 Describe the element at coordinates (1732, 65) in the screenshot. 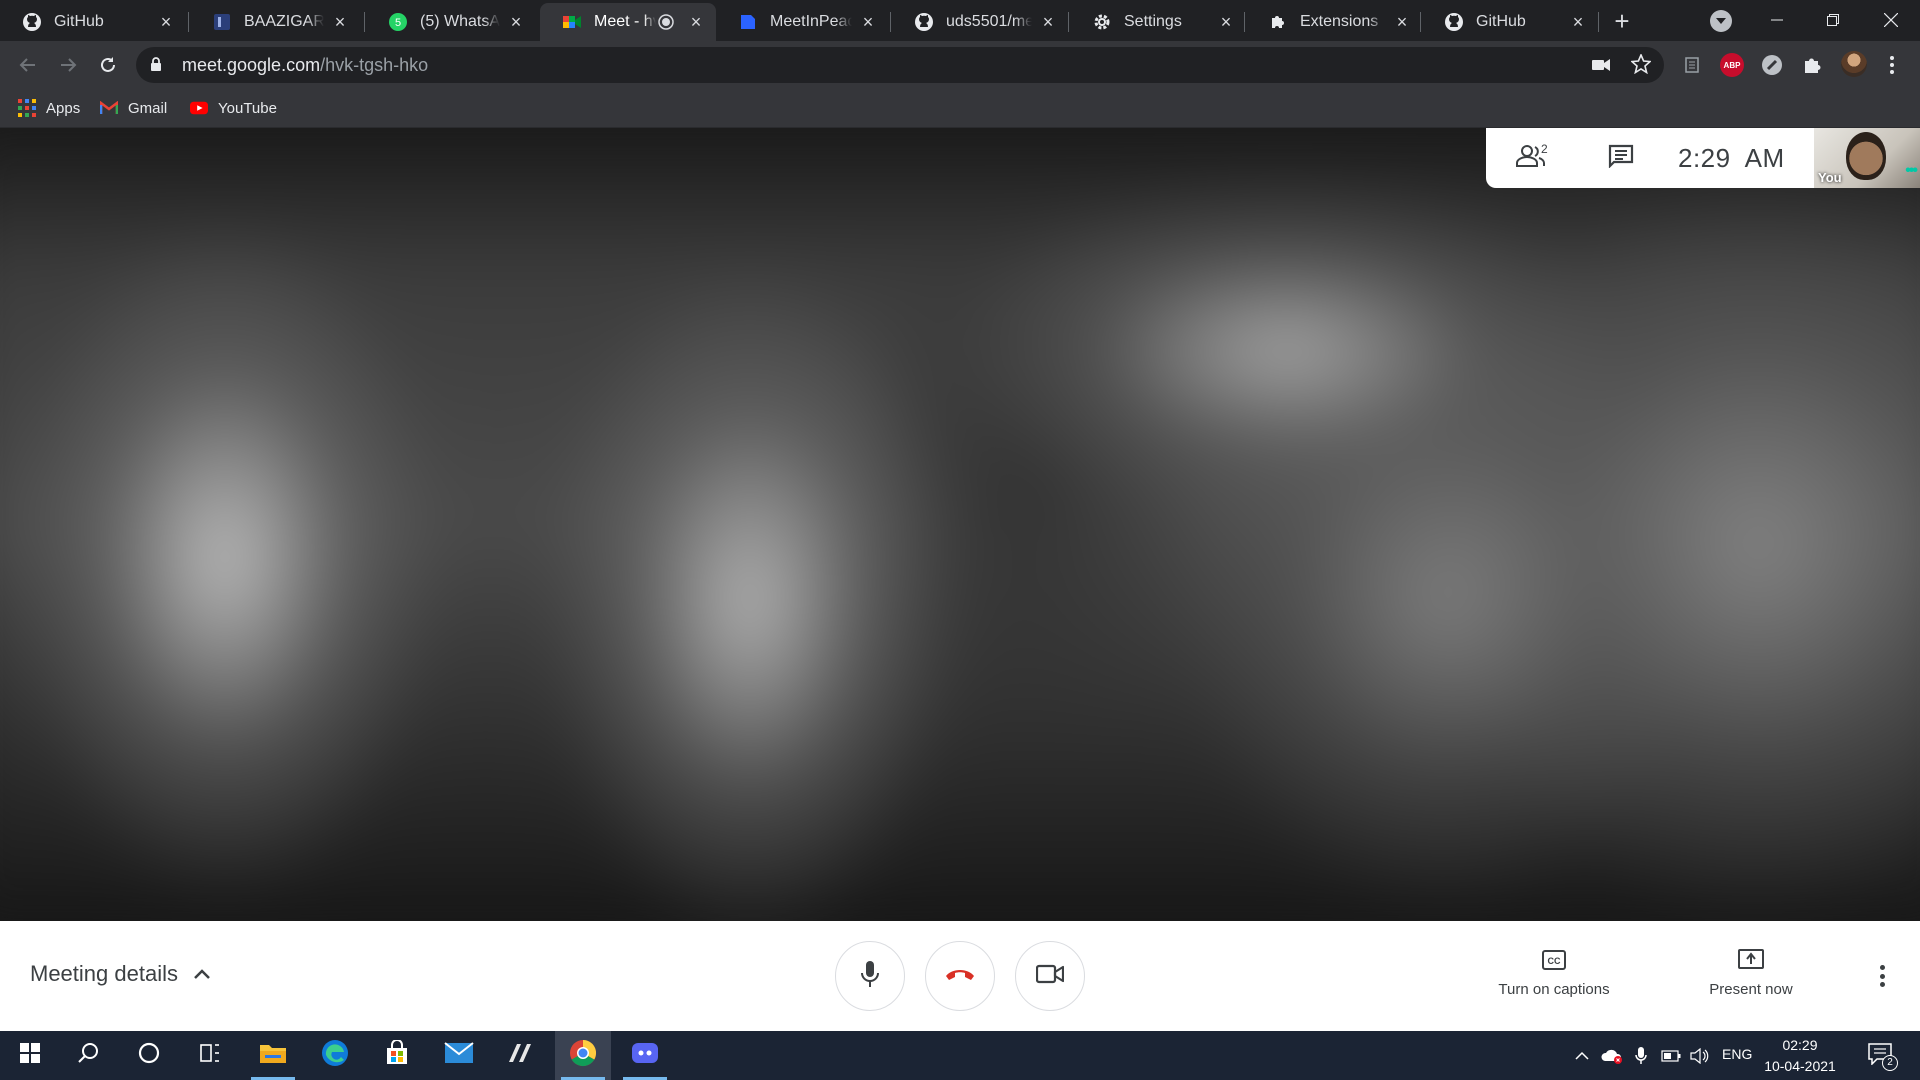

I see `adblock-plus-icon: ABP` at that location.